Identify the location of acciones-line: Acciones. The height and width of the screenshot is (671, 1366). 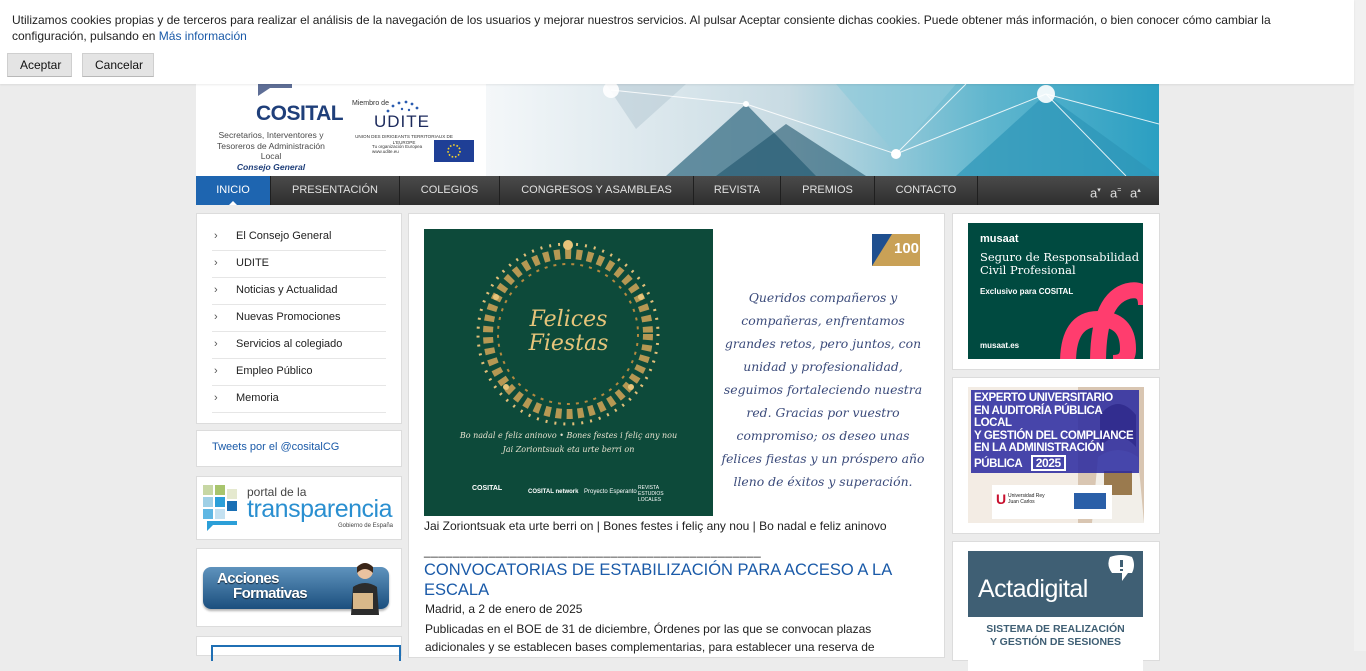
(248, 578).